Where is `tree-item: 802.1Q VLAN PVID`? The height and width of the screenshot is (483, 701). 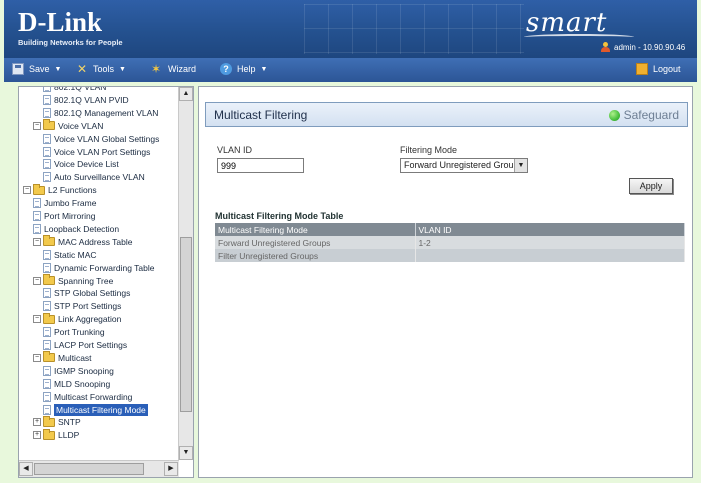 tree-item: 802.1Q VLAN PVID is located at coordinates (86, 100).